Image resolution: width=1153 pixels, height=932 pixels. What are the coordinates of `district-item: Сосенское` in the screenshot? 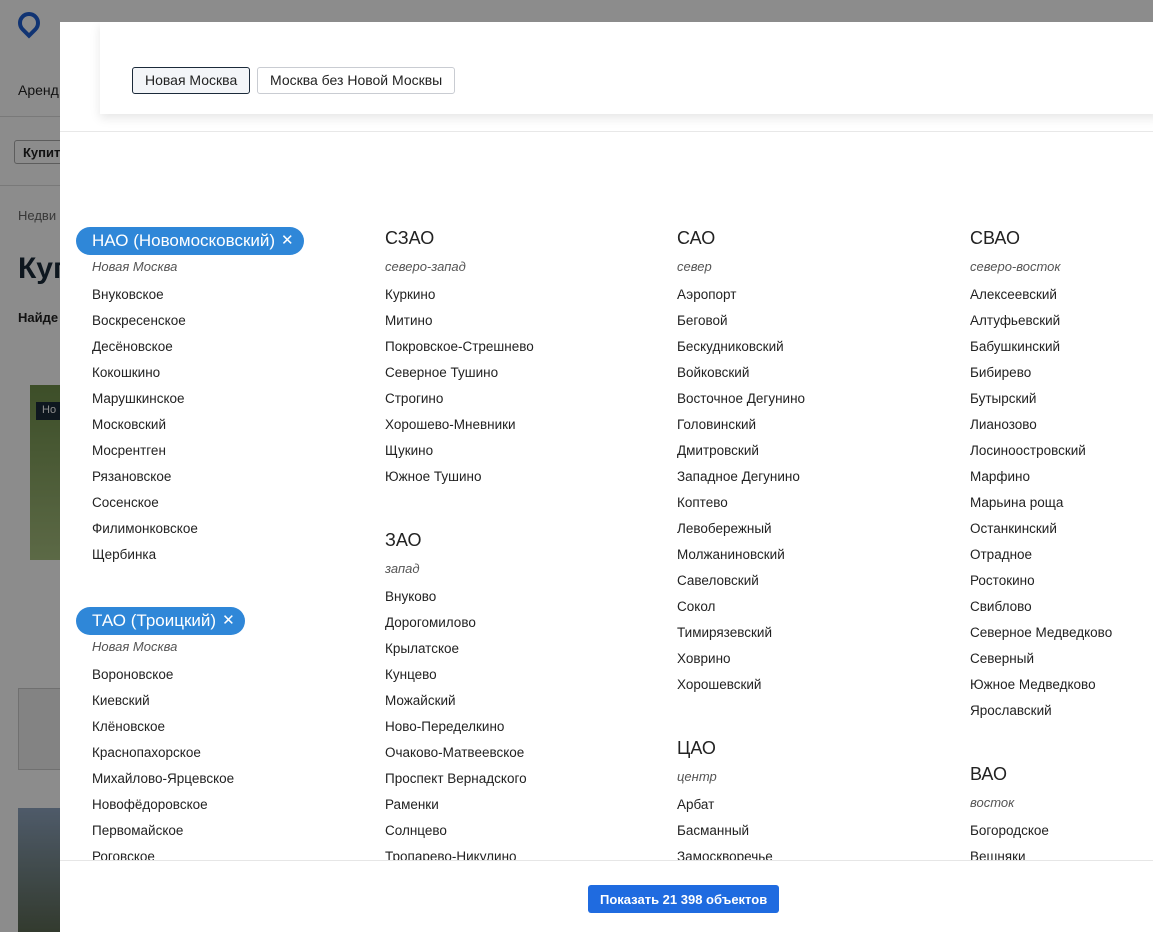 It's located at (198, 508).